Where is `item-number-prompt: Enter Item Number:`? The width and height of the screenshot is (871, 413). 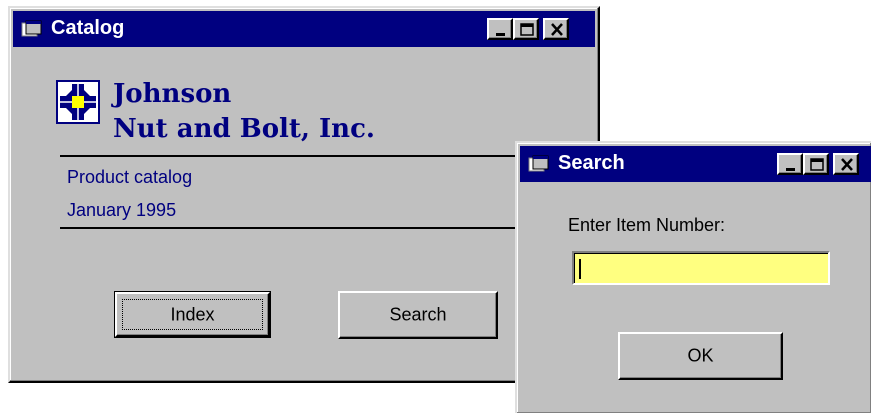 item-number-prompt: Enter Item Number: is located at coordinates (647, 225).